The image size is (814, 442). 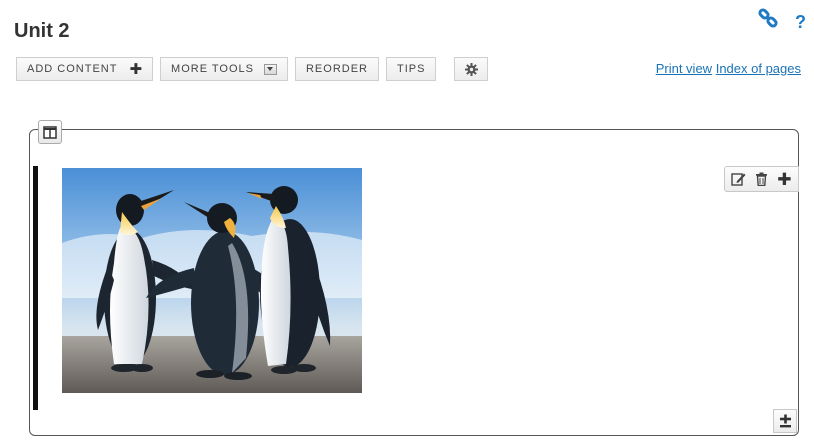 I want to click on tips-button: TIPS, so click(x=411, y=69).